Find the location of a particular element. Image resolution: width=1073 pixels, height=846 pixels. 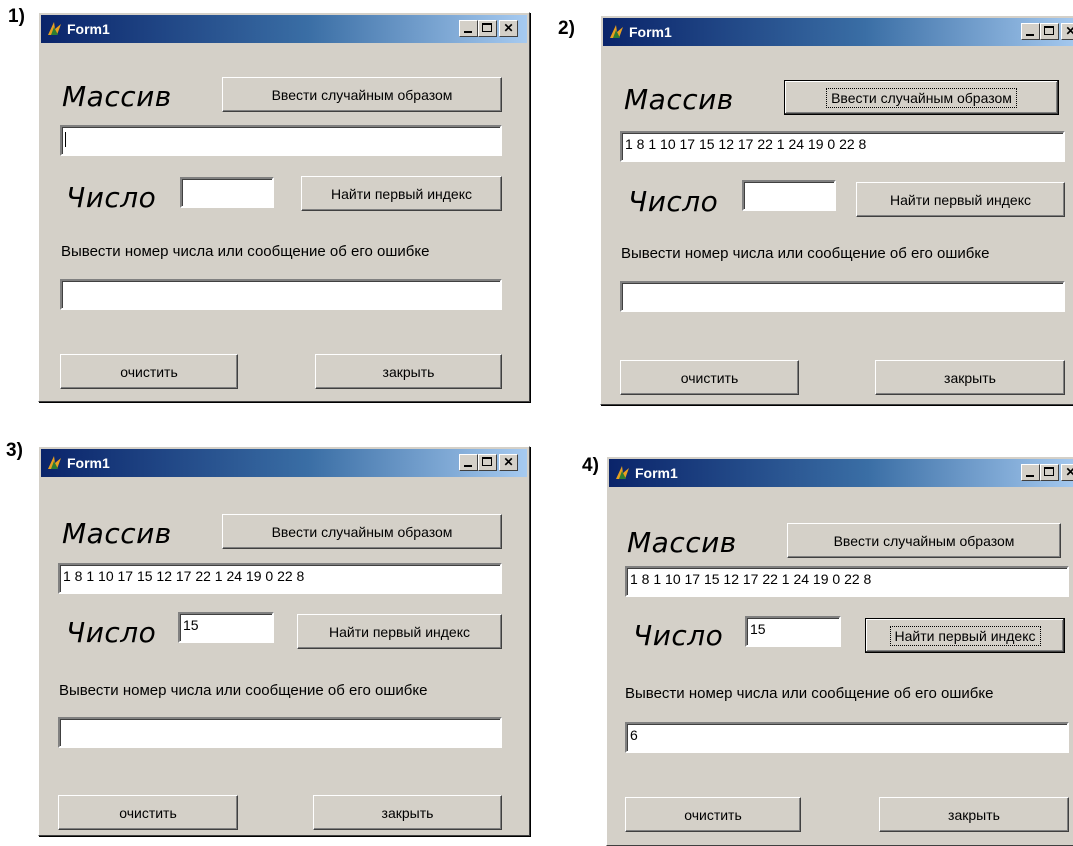

text-caret is located at coordinates (65, 139).